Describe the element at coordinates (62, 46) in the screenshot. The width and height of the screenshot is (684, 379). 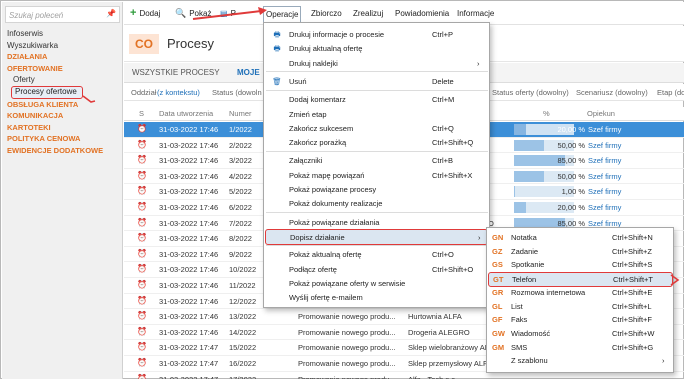
I see `sidebar-item-wyszukiwarka: Wyszukiwarka` at that location.